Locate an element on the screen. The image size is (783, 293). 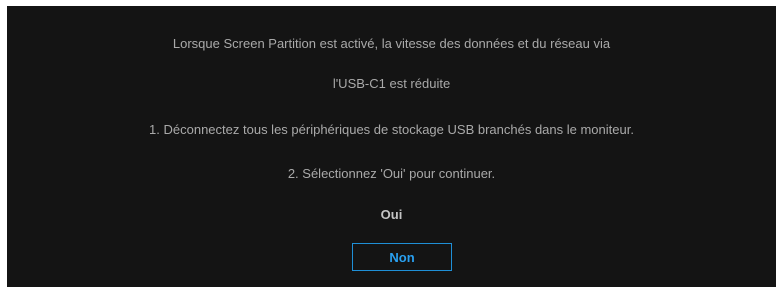
yes-option-button: Oui is located at coordinates (391, 215).